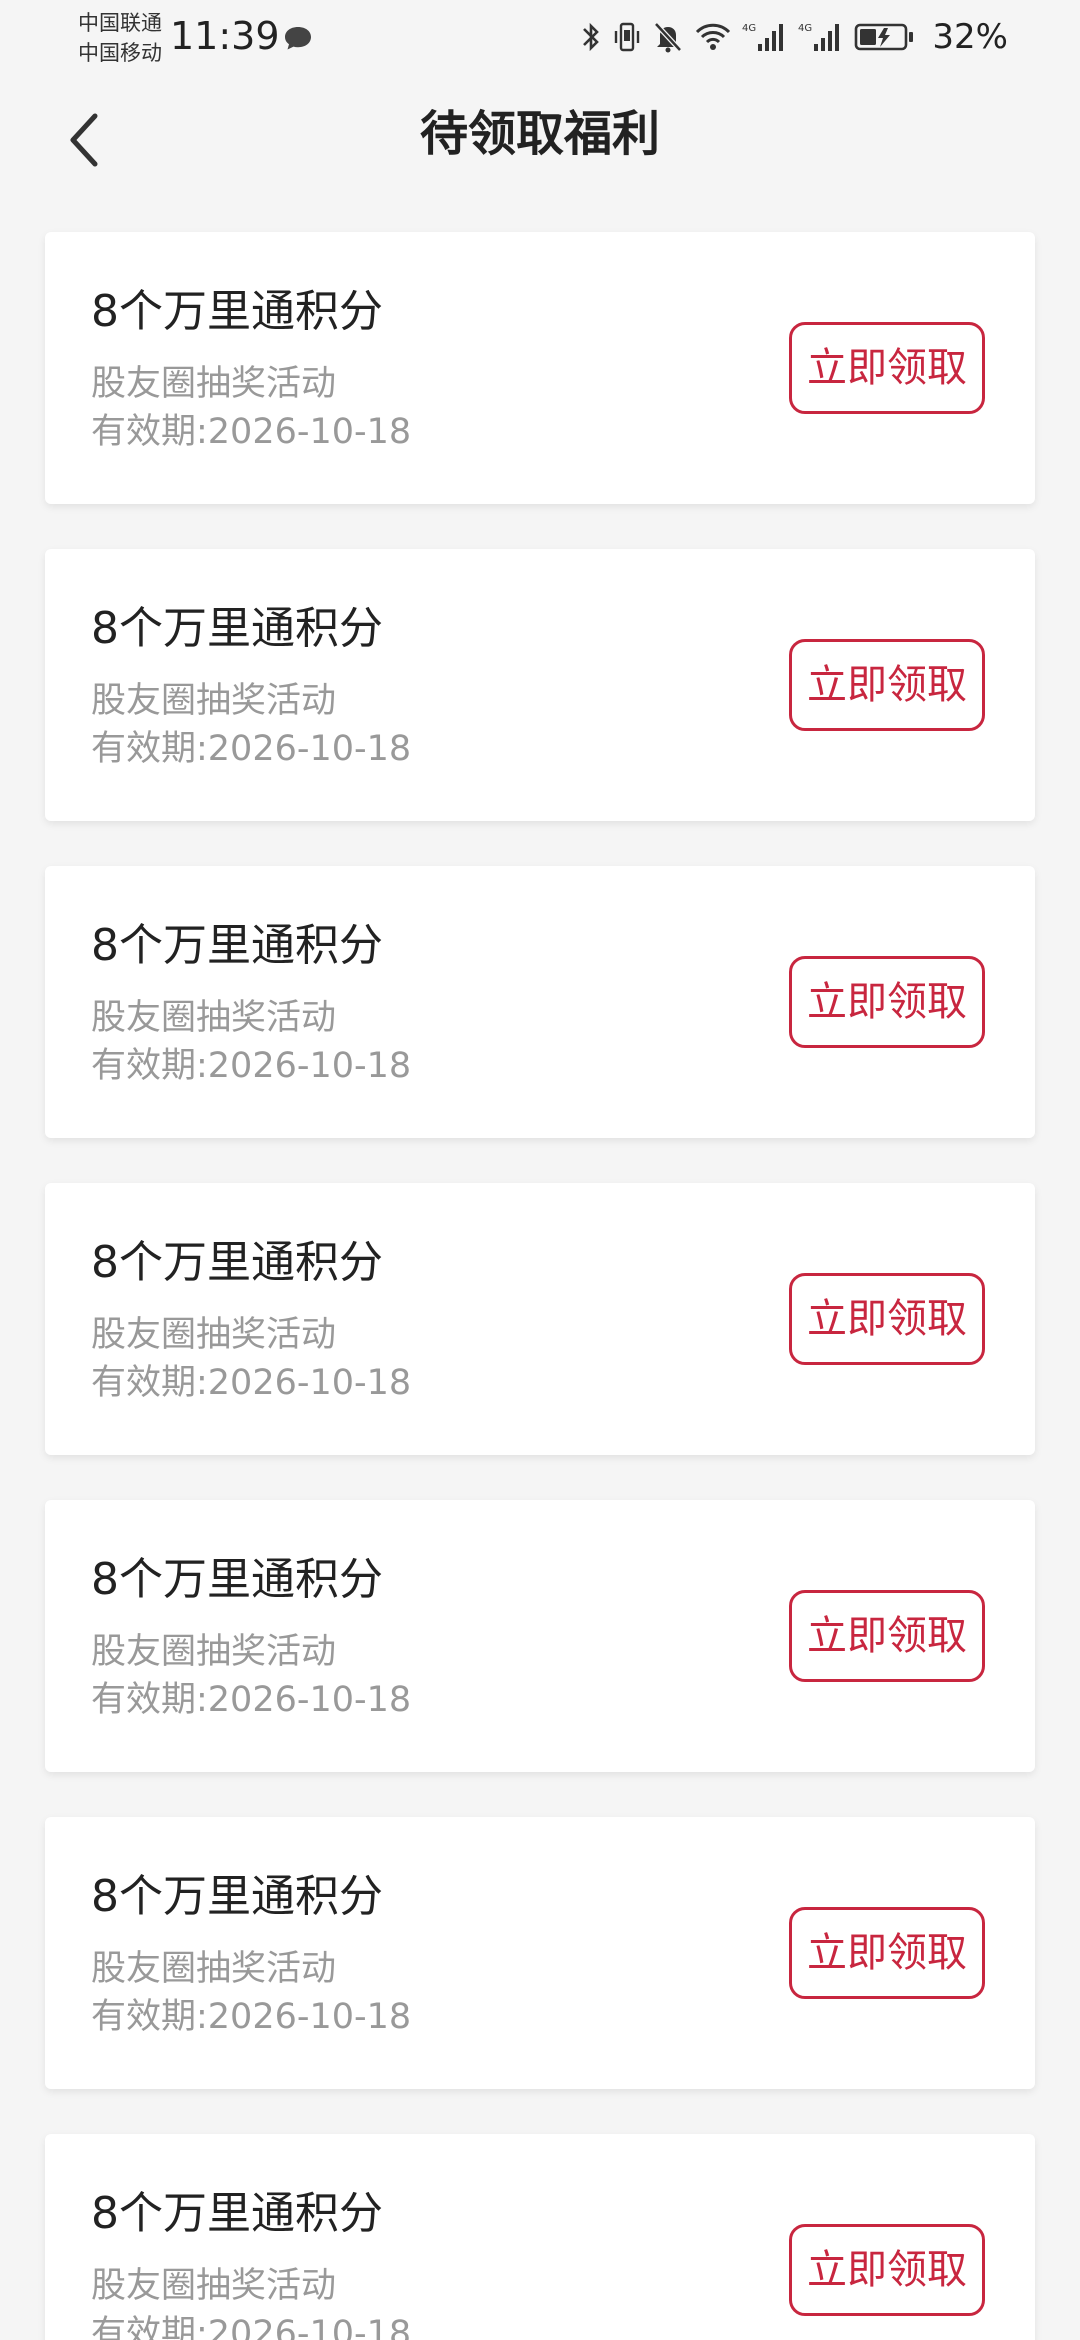 This screenshot has width=1080, height=2340. Describe the element at coordinates (794, 37) in the screenshot. I see `status-icons: 4G 4G 32%` at that location.